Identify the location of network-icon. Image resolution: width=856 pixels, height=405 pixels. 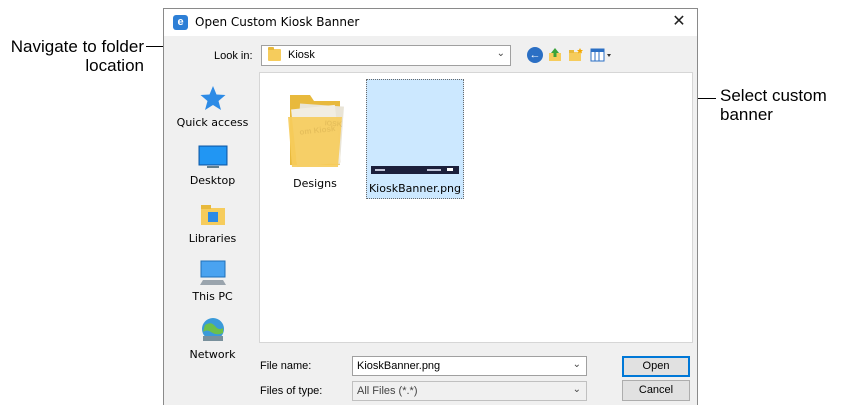
(212, 329).